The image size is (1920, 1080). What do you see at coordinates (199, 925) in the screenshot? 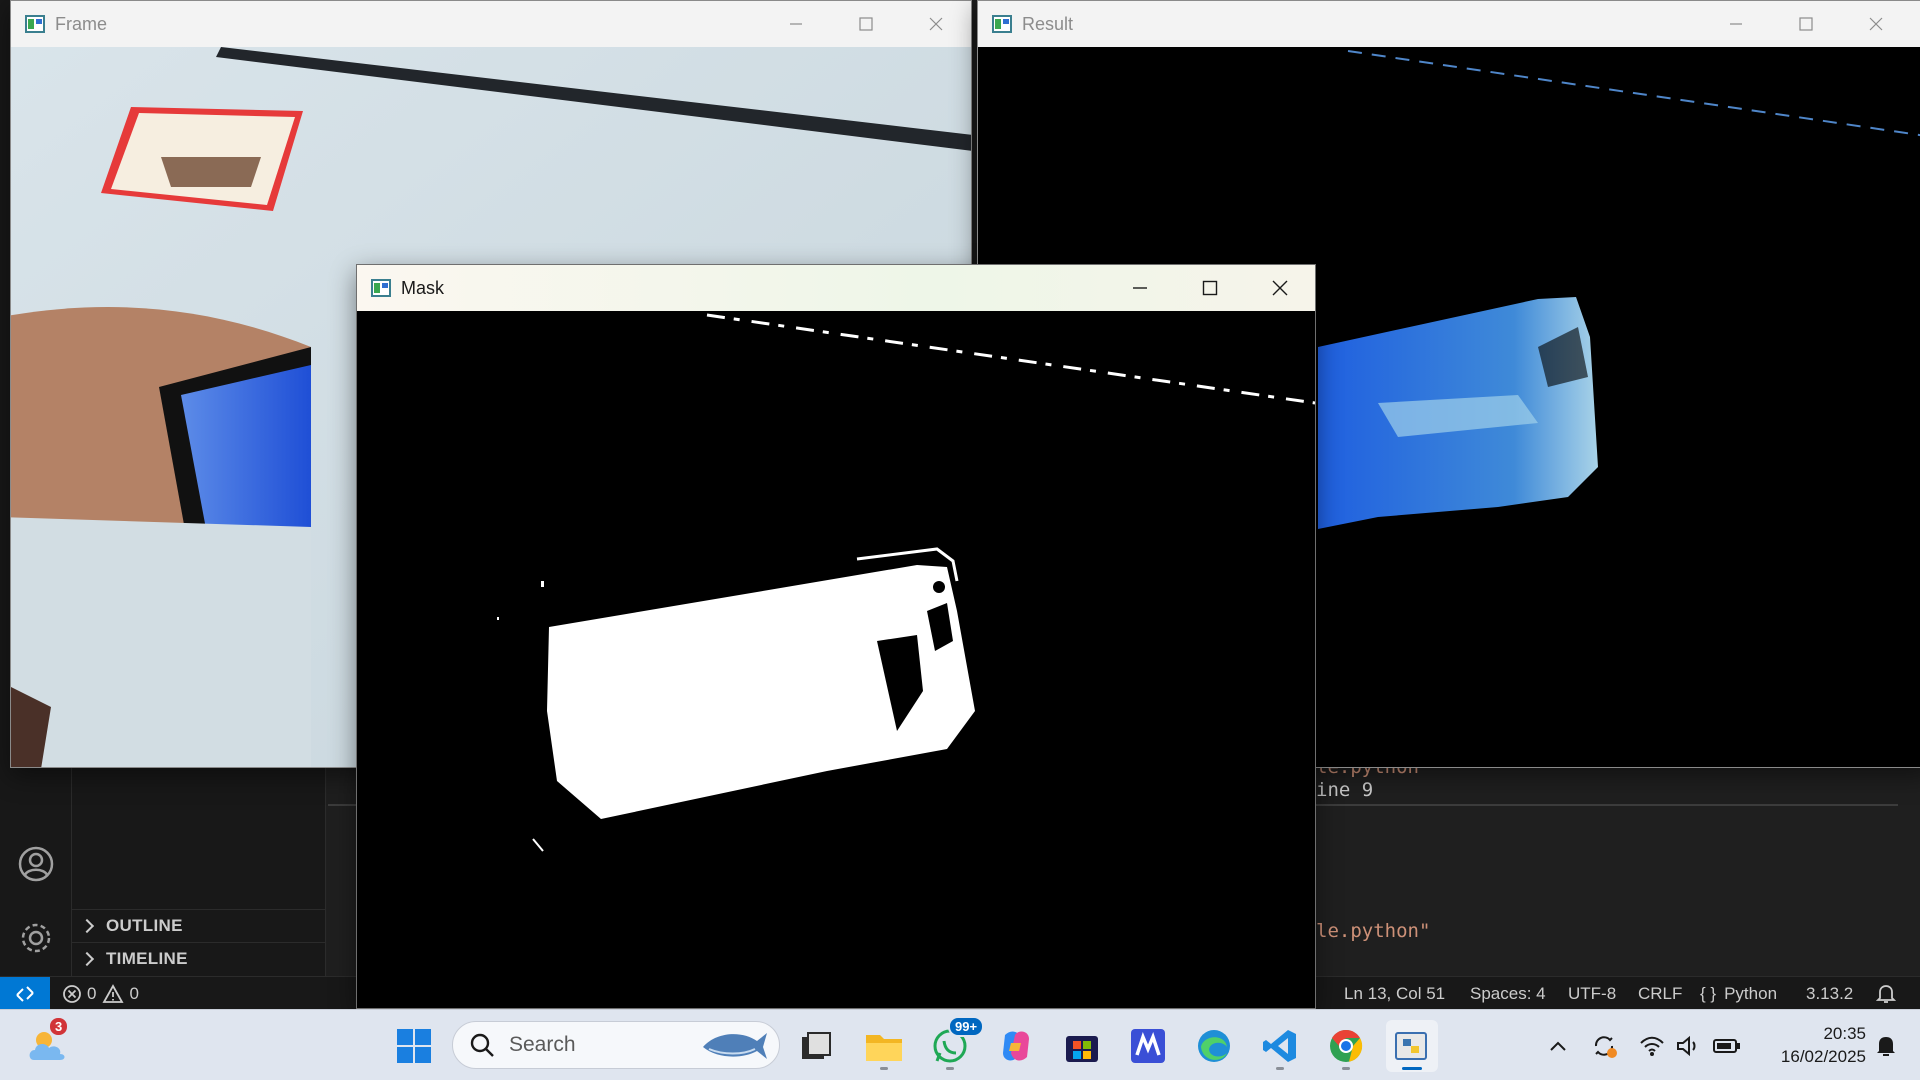
I see `outline-section-header: OUTLINE` at bounding box center [199, 925].